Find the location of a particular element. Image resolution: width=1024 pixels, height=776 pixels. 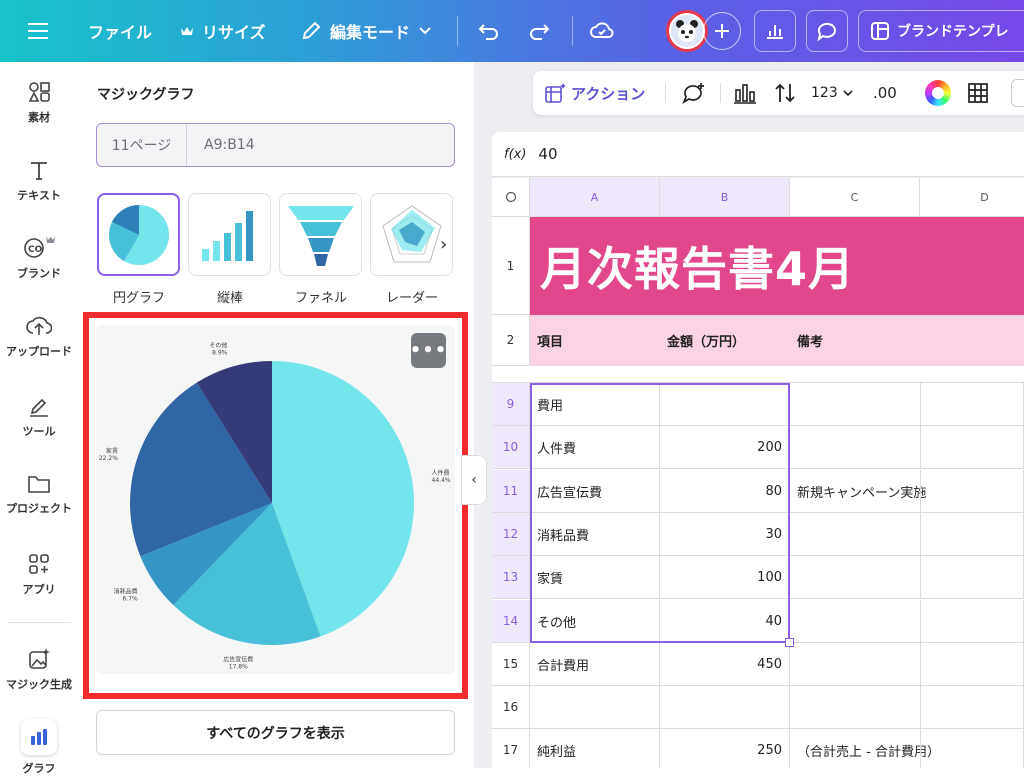

number-format-dropdown: 123 is located at coordinates (832, 93).